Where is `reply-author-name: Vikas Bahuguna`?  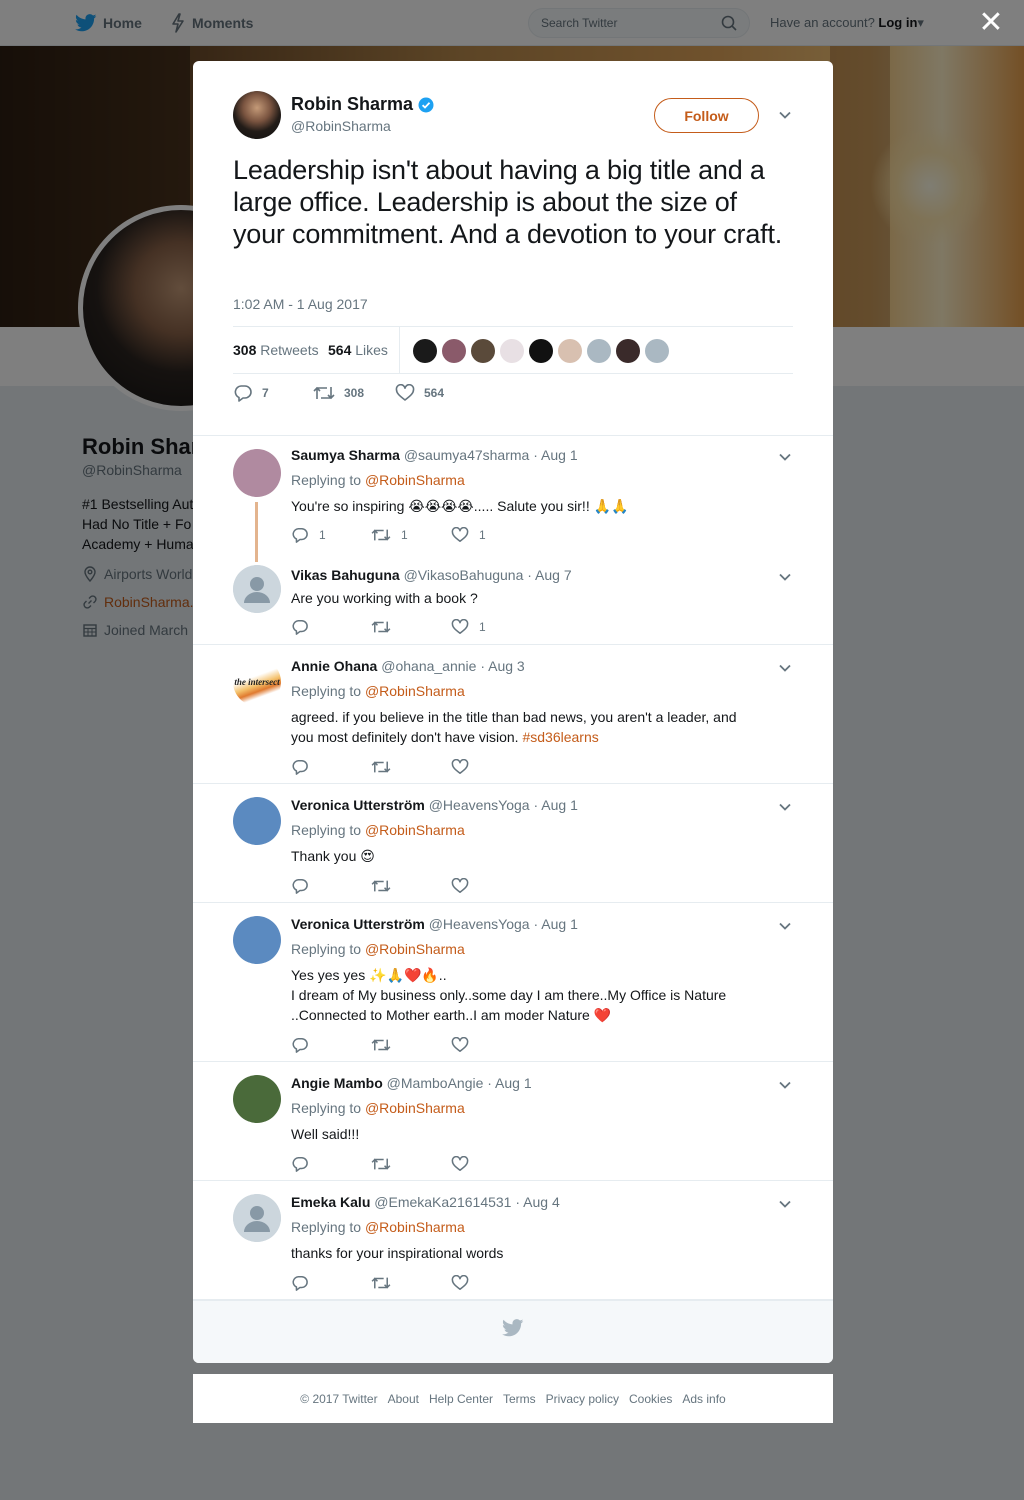 reply-author-name: Vikas Bahuguna is located at coordinates (345, 575).